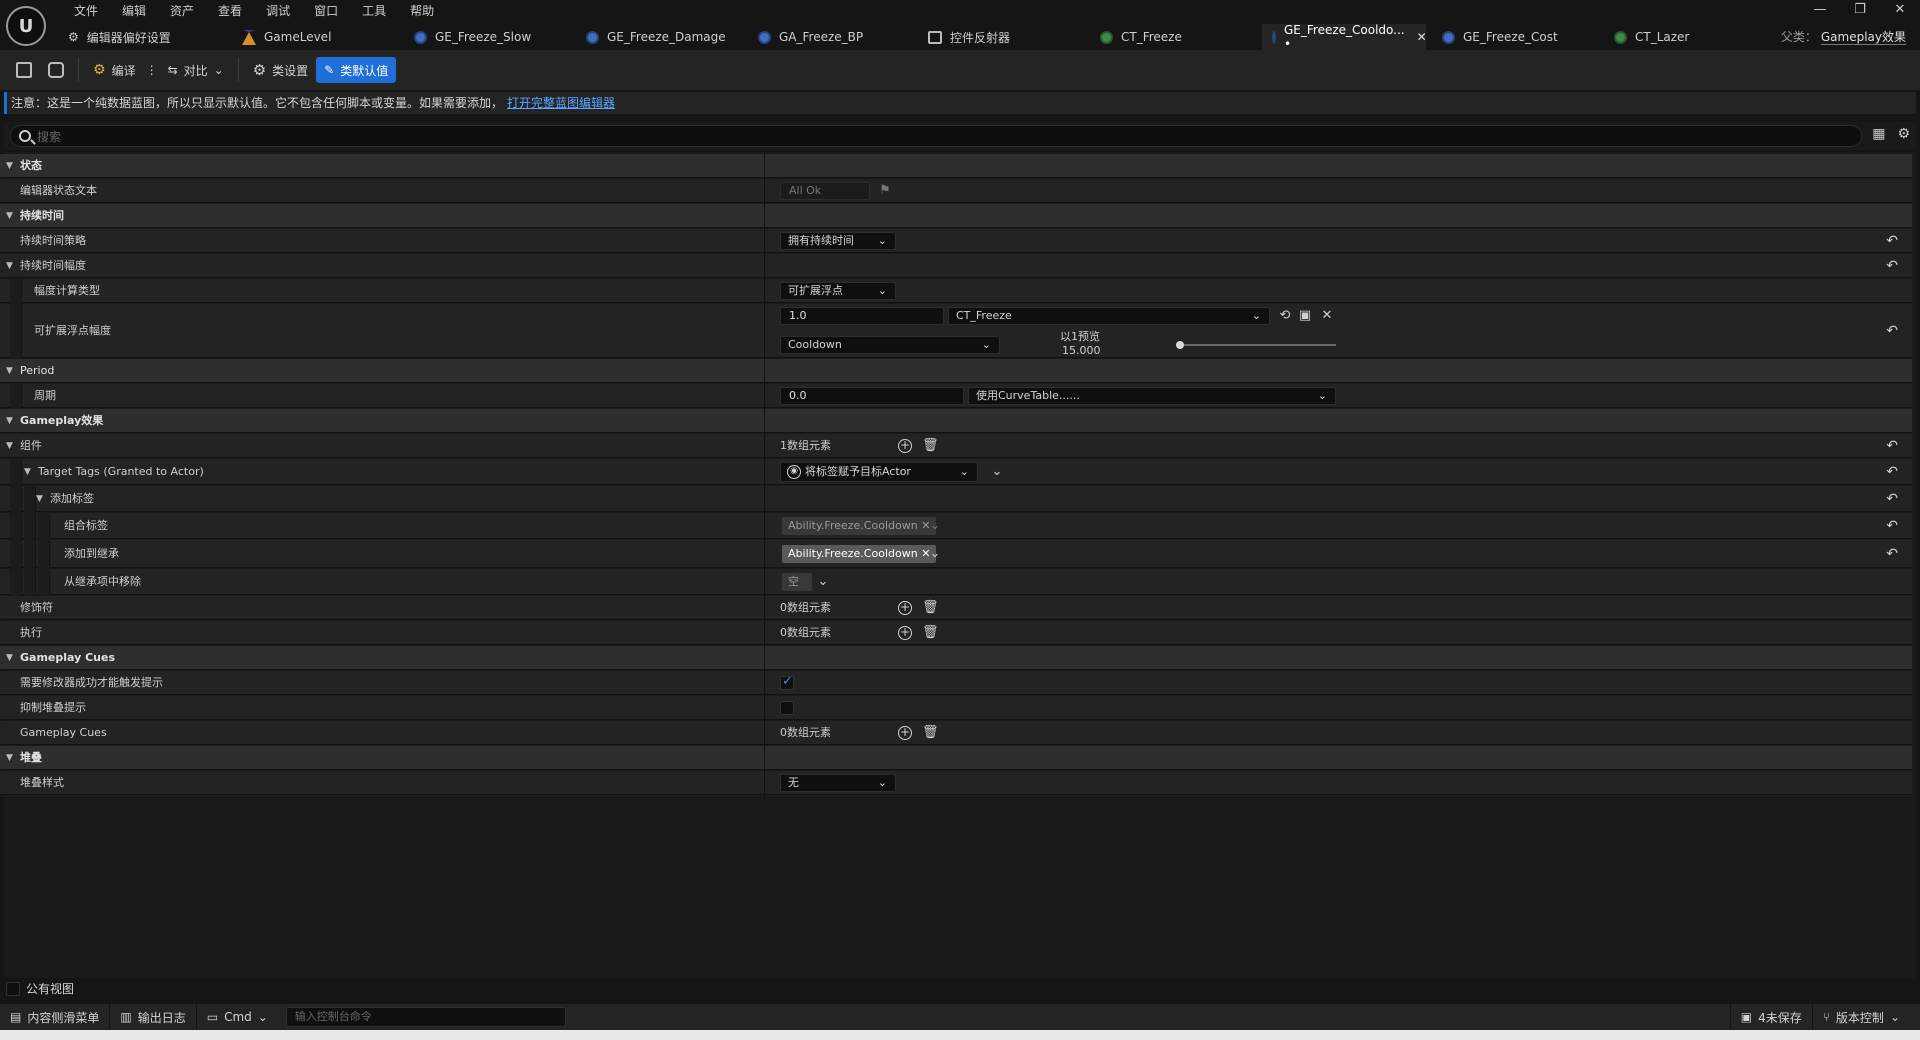  Describe the element at coordinates (1180, 345) in the screenshot. I see `slider-handle` at that location.